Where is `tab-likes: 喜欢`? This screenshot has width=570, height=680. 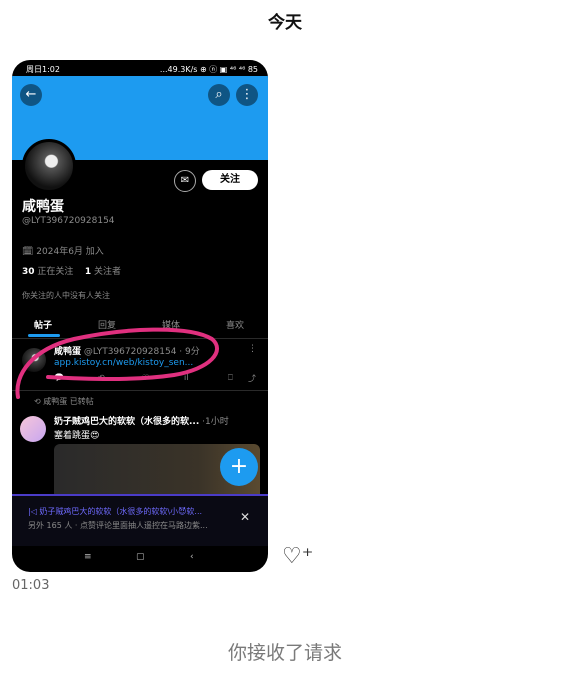
tab-likes: 喜欢 is located at coordinates (235, 324).